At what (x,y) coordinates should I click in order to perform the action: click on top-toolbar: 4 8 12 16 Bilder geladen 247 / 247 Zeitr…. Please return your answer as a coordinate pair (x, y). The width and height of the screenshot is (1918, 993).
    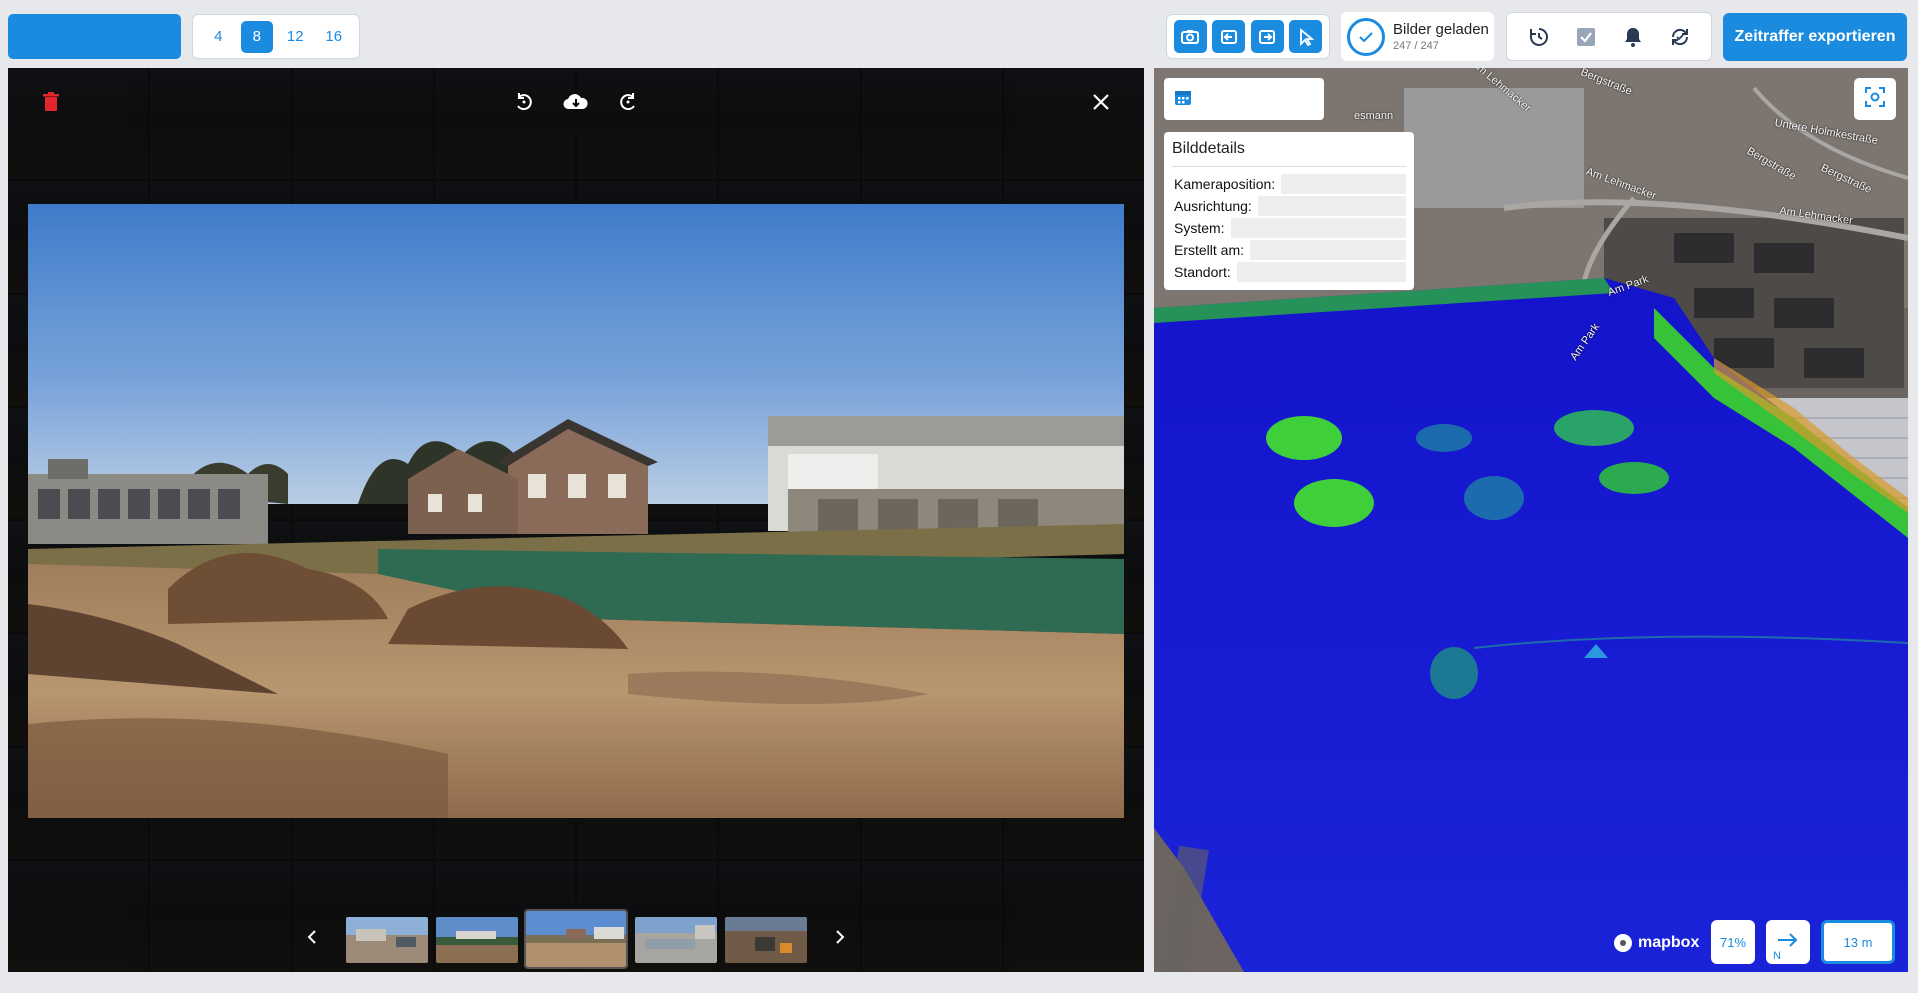
    Looking at the image, I should click on (959, 34).